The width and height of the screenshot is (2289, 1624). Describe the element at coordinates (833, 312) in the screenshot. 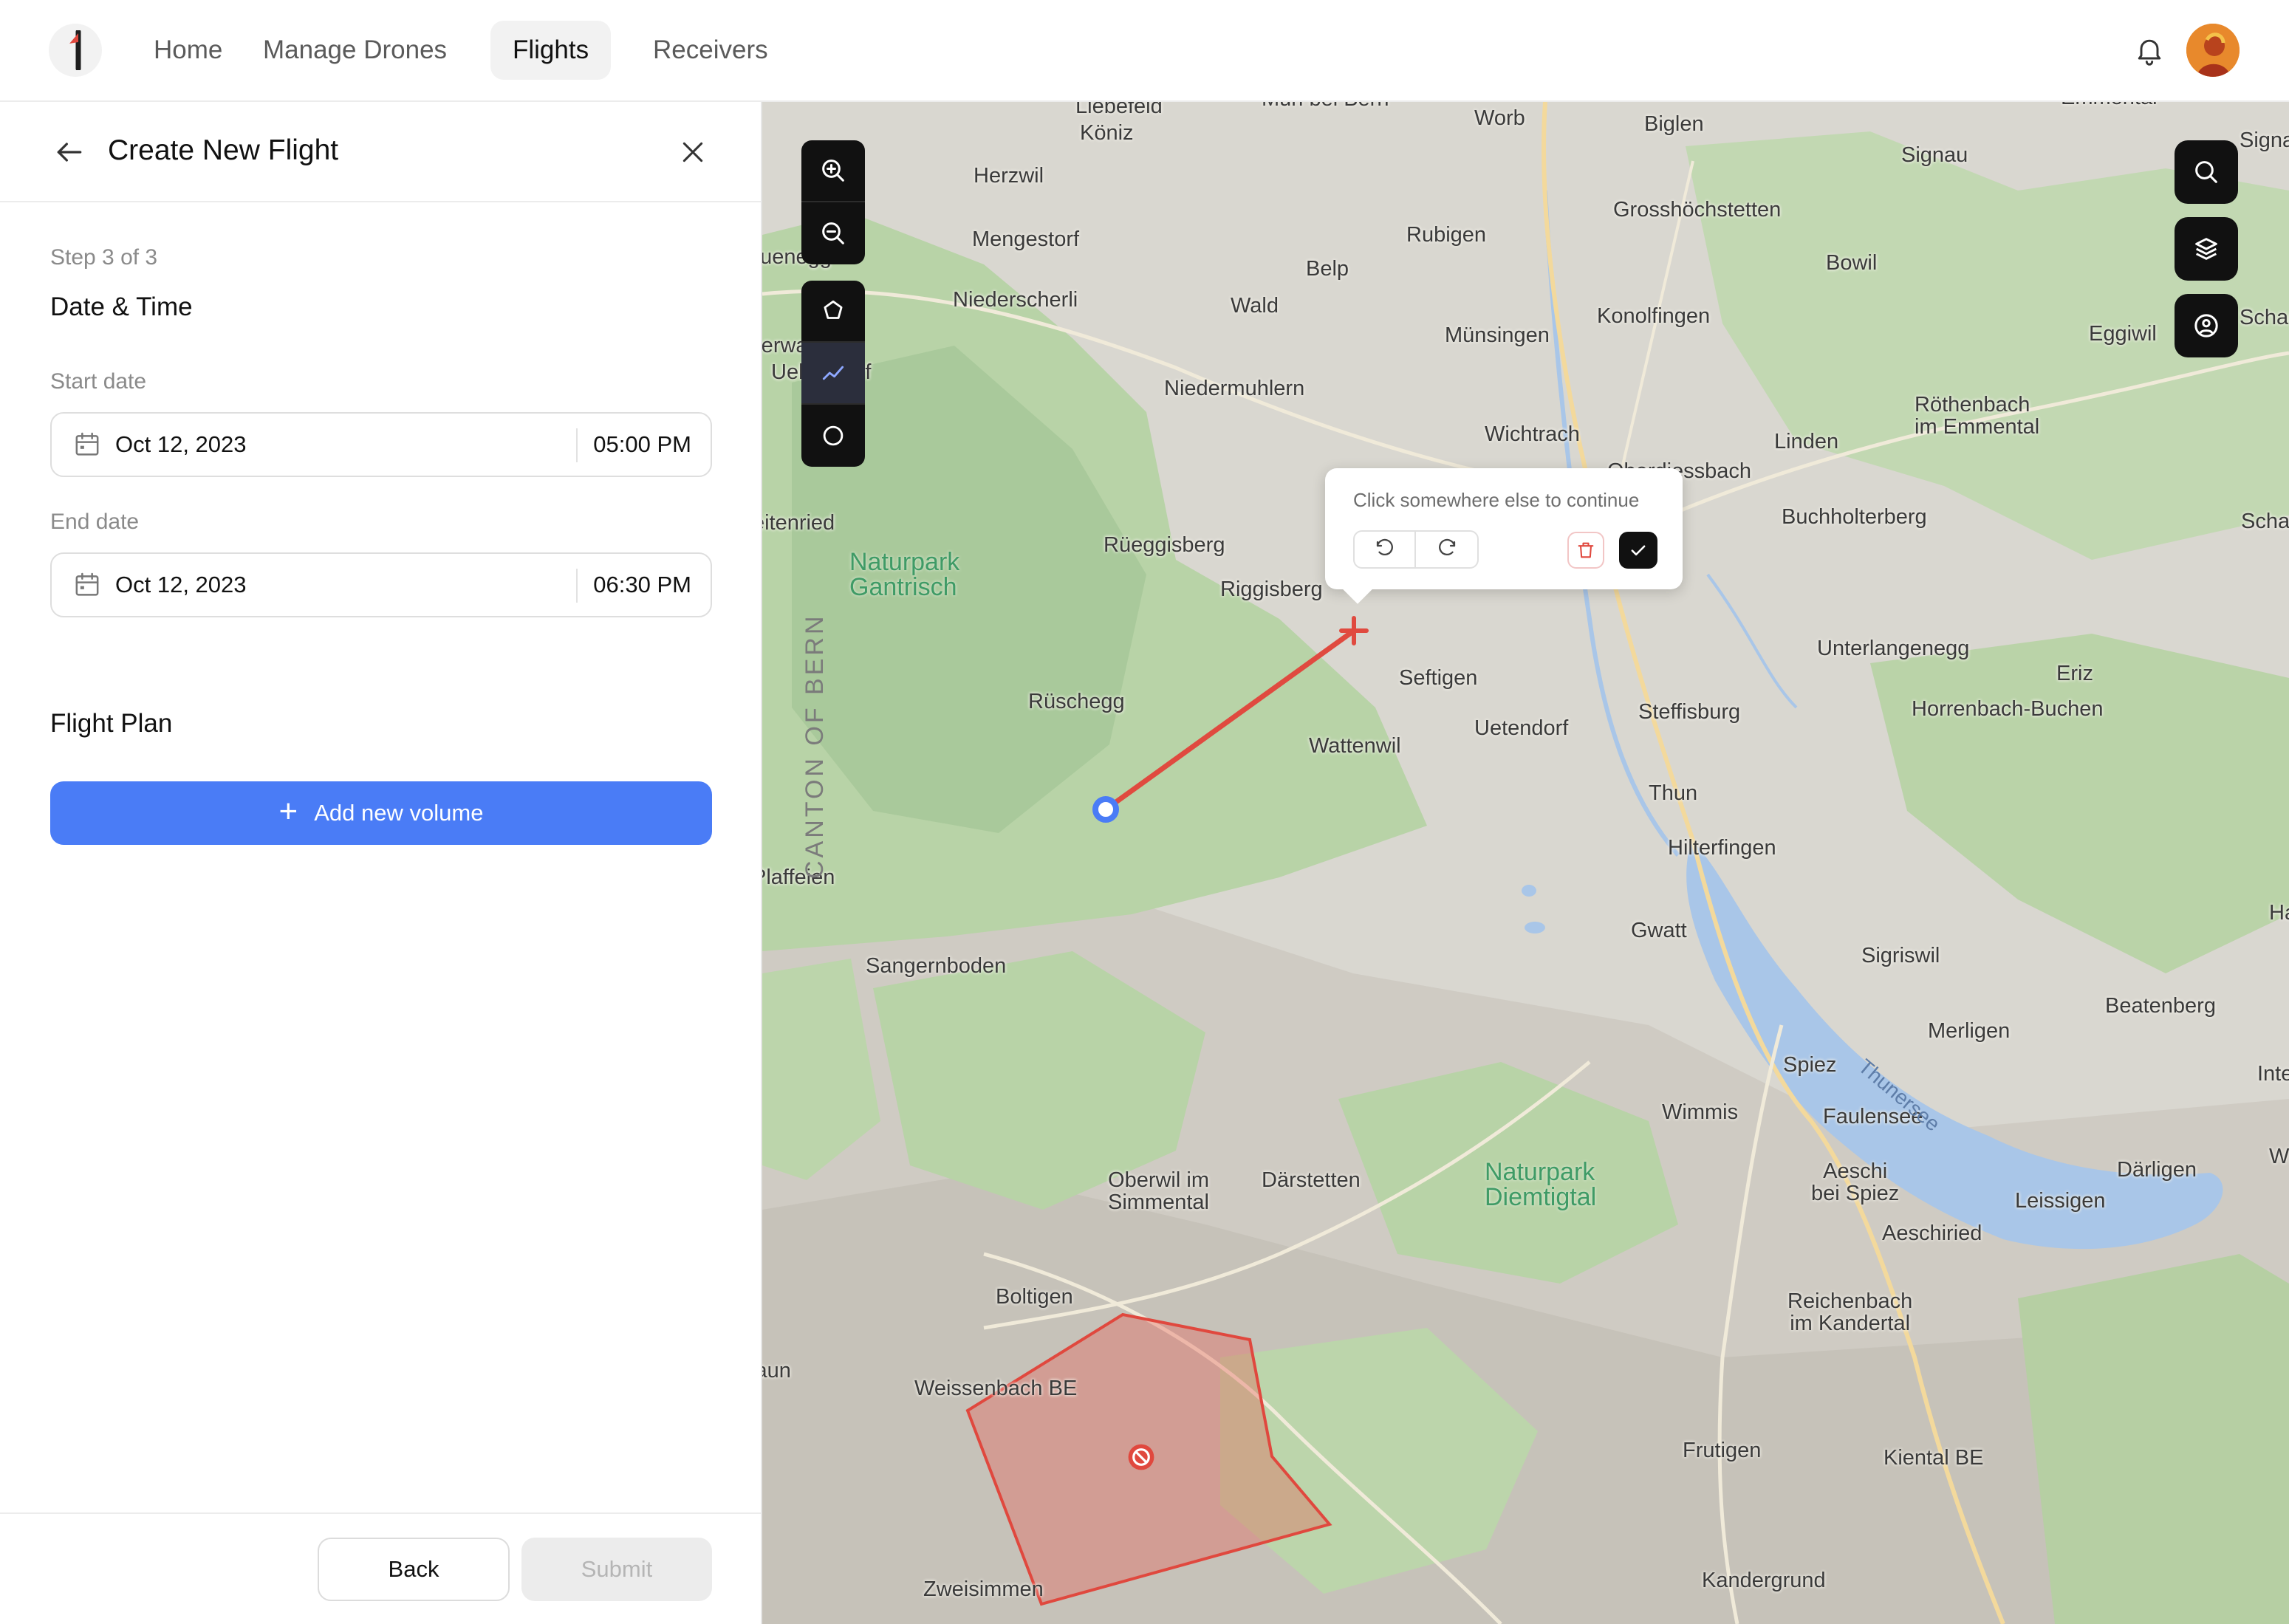

I see `polygon-icon` at that location.